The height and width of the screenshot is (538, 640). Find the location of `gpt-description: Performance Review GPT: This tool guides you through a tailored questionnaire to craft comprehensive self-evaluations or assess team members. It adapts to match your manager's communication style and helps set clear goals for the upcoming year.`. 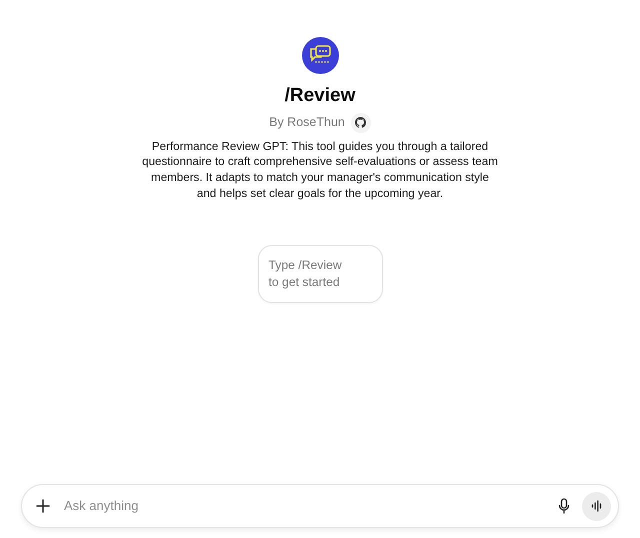

gpt-description: Performance Review GPT: This tool guides you through a tailored questionnaire to craft comprehensive self-evaluations or assess team members. It adapts to match your manager's communication style and helps set clear goals for the upcoming year. is located at coordinates (320, 170).